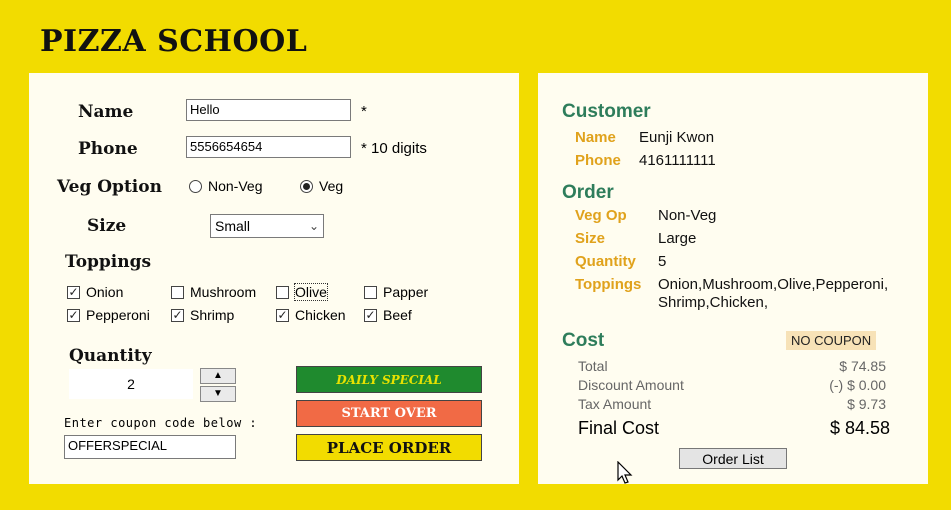 The width and height of the screenshot is (951, 510). What do you see at coordinates (588, 192) in the screenshot?
I see `order-heading: Order` at bounding box center [588, 192].